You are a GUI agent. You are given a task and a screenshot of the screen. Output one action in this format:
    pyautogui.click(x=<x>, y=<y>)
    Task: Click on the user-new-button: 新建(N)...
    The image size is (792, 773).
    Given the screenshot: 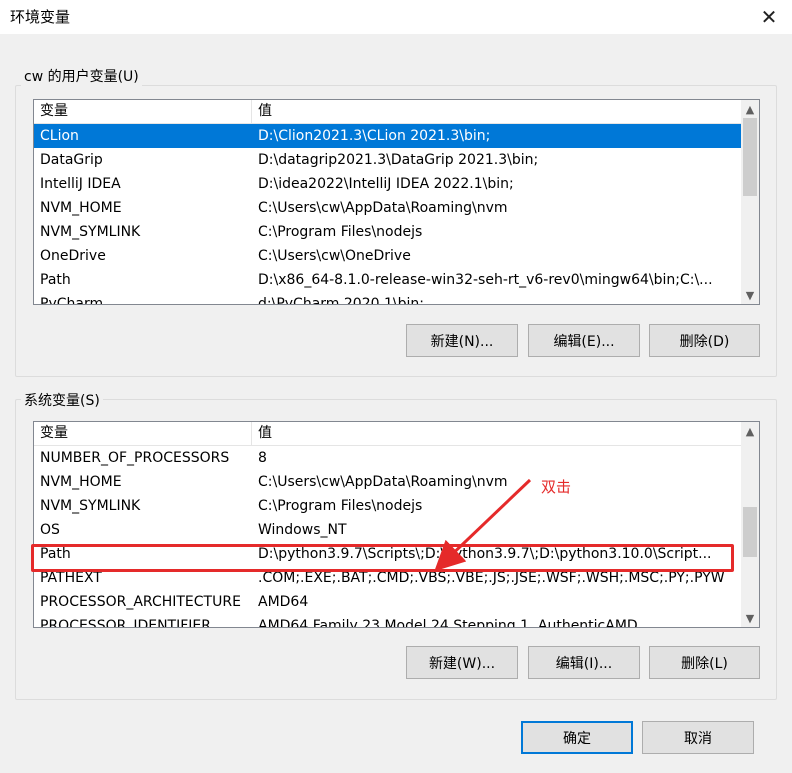 What is the action you would take?
    pyautogui.click(x=462, y=340)
    